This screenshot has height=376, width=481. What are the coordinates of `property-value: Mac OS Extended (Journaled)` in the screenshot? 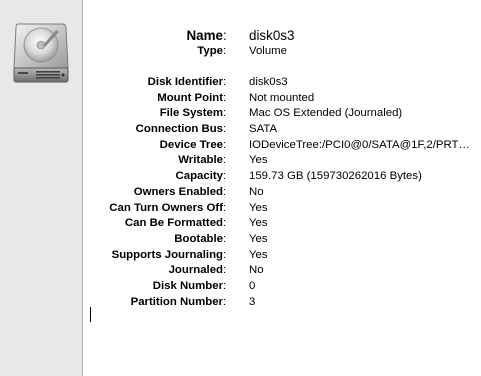 It's located at (326, 113).